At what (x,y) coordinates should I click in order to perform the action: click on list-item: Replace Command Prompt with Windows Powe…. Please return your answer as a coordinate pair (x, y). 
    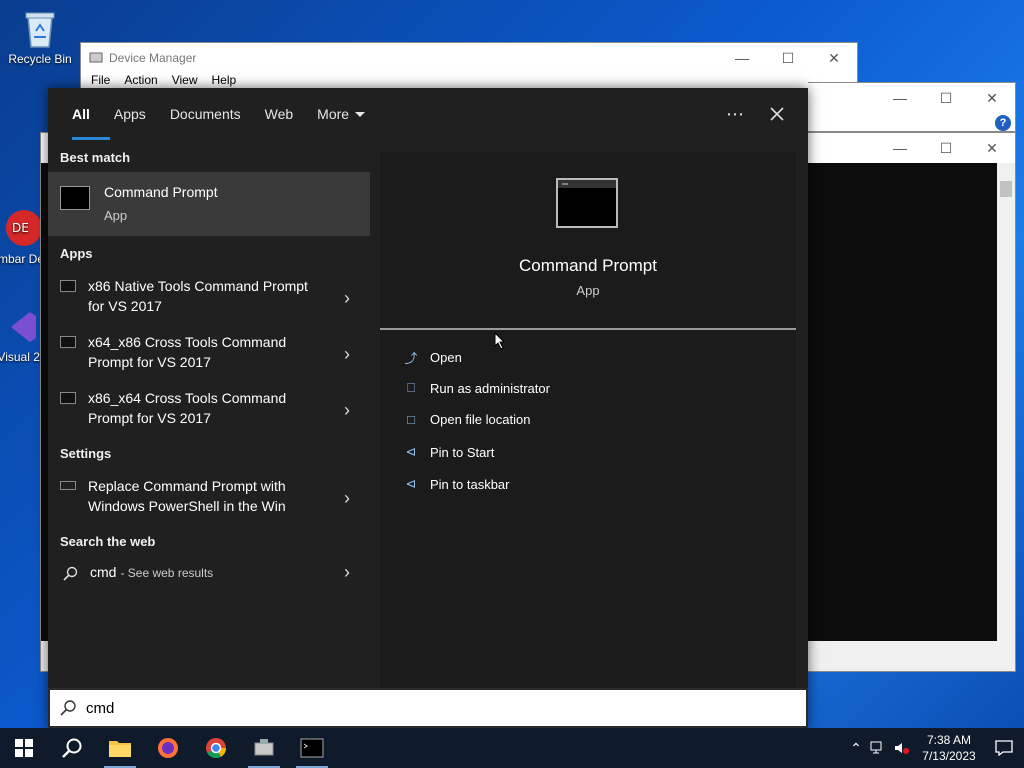
    Looking at the image, I should click on (209, 496).